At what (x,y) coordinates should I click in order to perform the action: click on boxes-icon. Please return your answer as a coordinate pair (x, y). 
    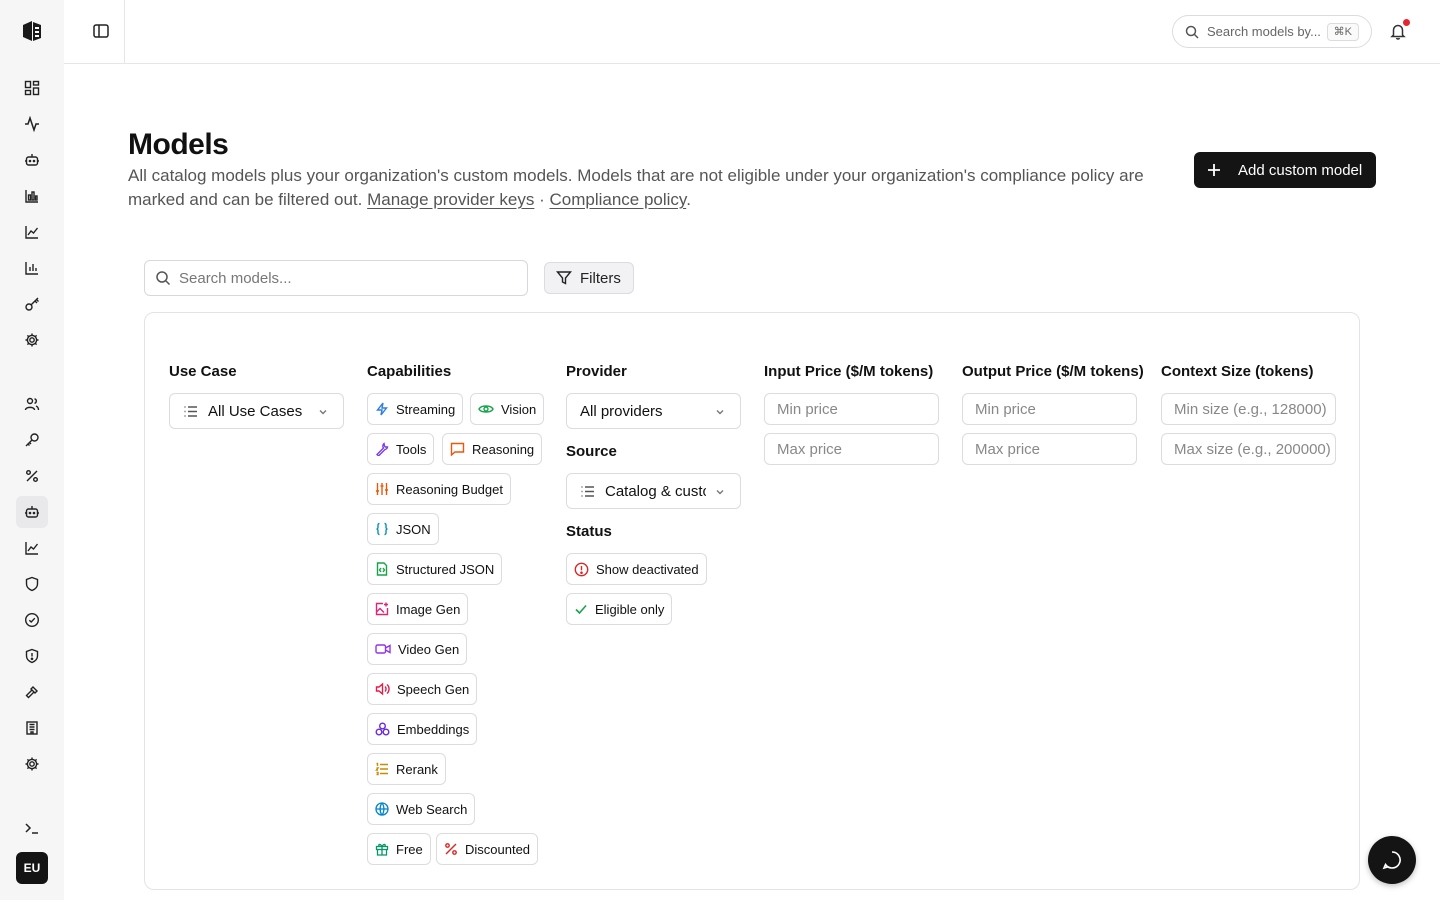
    Looking at the image, I should click on (382, 729).